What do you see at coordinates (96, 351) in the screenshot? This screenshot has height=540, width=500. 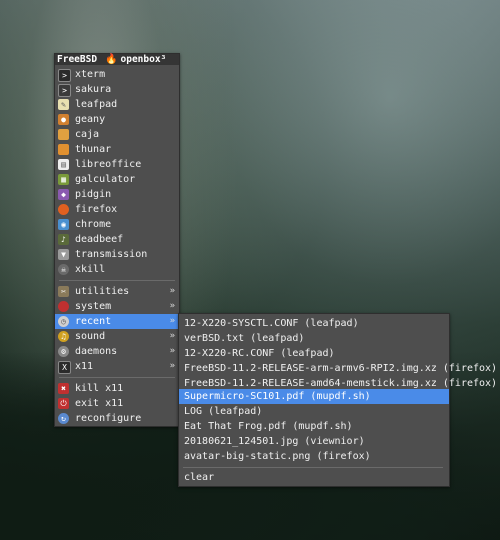 I see `menu-item-label: daemons` at bounding box center [96, 351].